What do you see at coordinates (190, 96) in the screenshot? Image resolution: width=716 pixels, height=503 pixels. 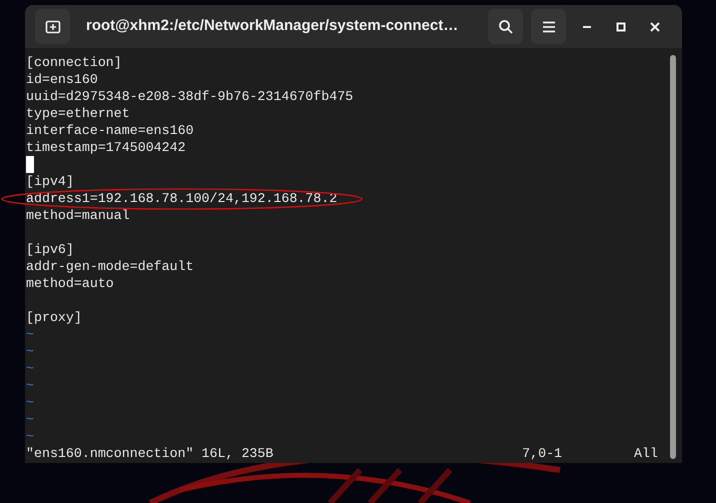 I see `code-line: uuid=d2975348-e208-38df-9b76-2314670fb475` at bounding box center [190, 96].